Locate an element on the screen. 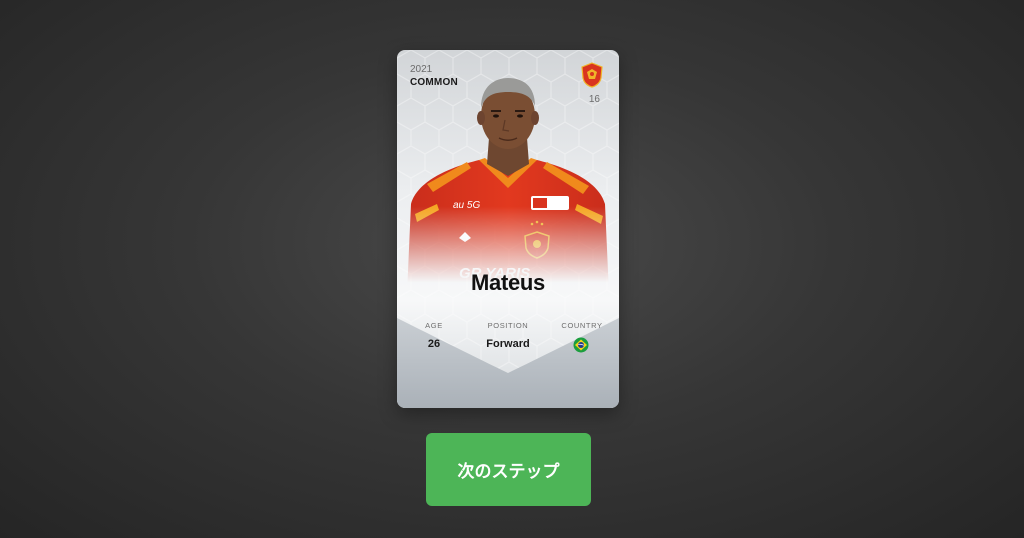  card-bottom-shield is located at coordinates (508, 363).